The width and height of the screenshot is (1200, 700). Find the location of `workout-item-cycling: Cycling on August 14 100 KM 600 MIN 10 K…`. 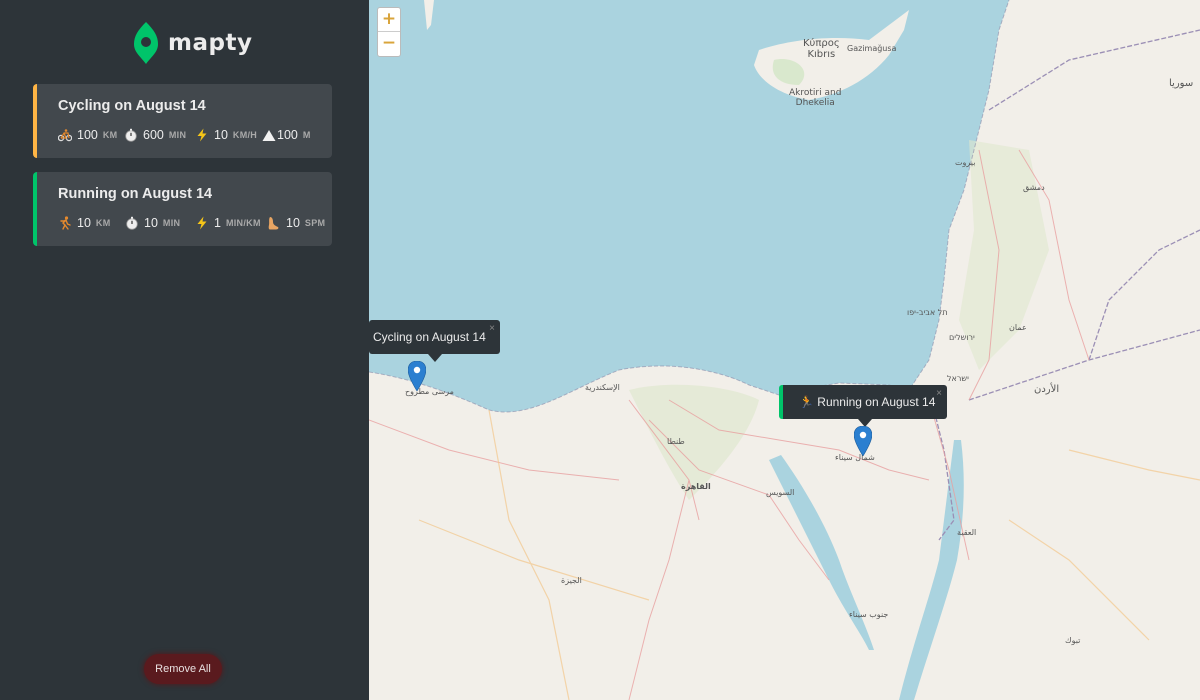

workout-item-cycling: Cycling on August 14 100 KM 600 MIN 10 K… is located at coordinates (182, 121).